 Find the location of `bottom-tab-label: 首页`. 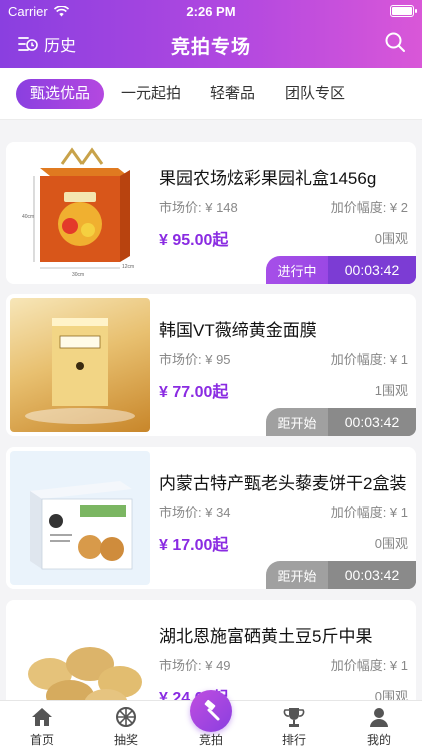

bottom-tab-label: 首页 is located at coordinates (41, 740).